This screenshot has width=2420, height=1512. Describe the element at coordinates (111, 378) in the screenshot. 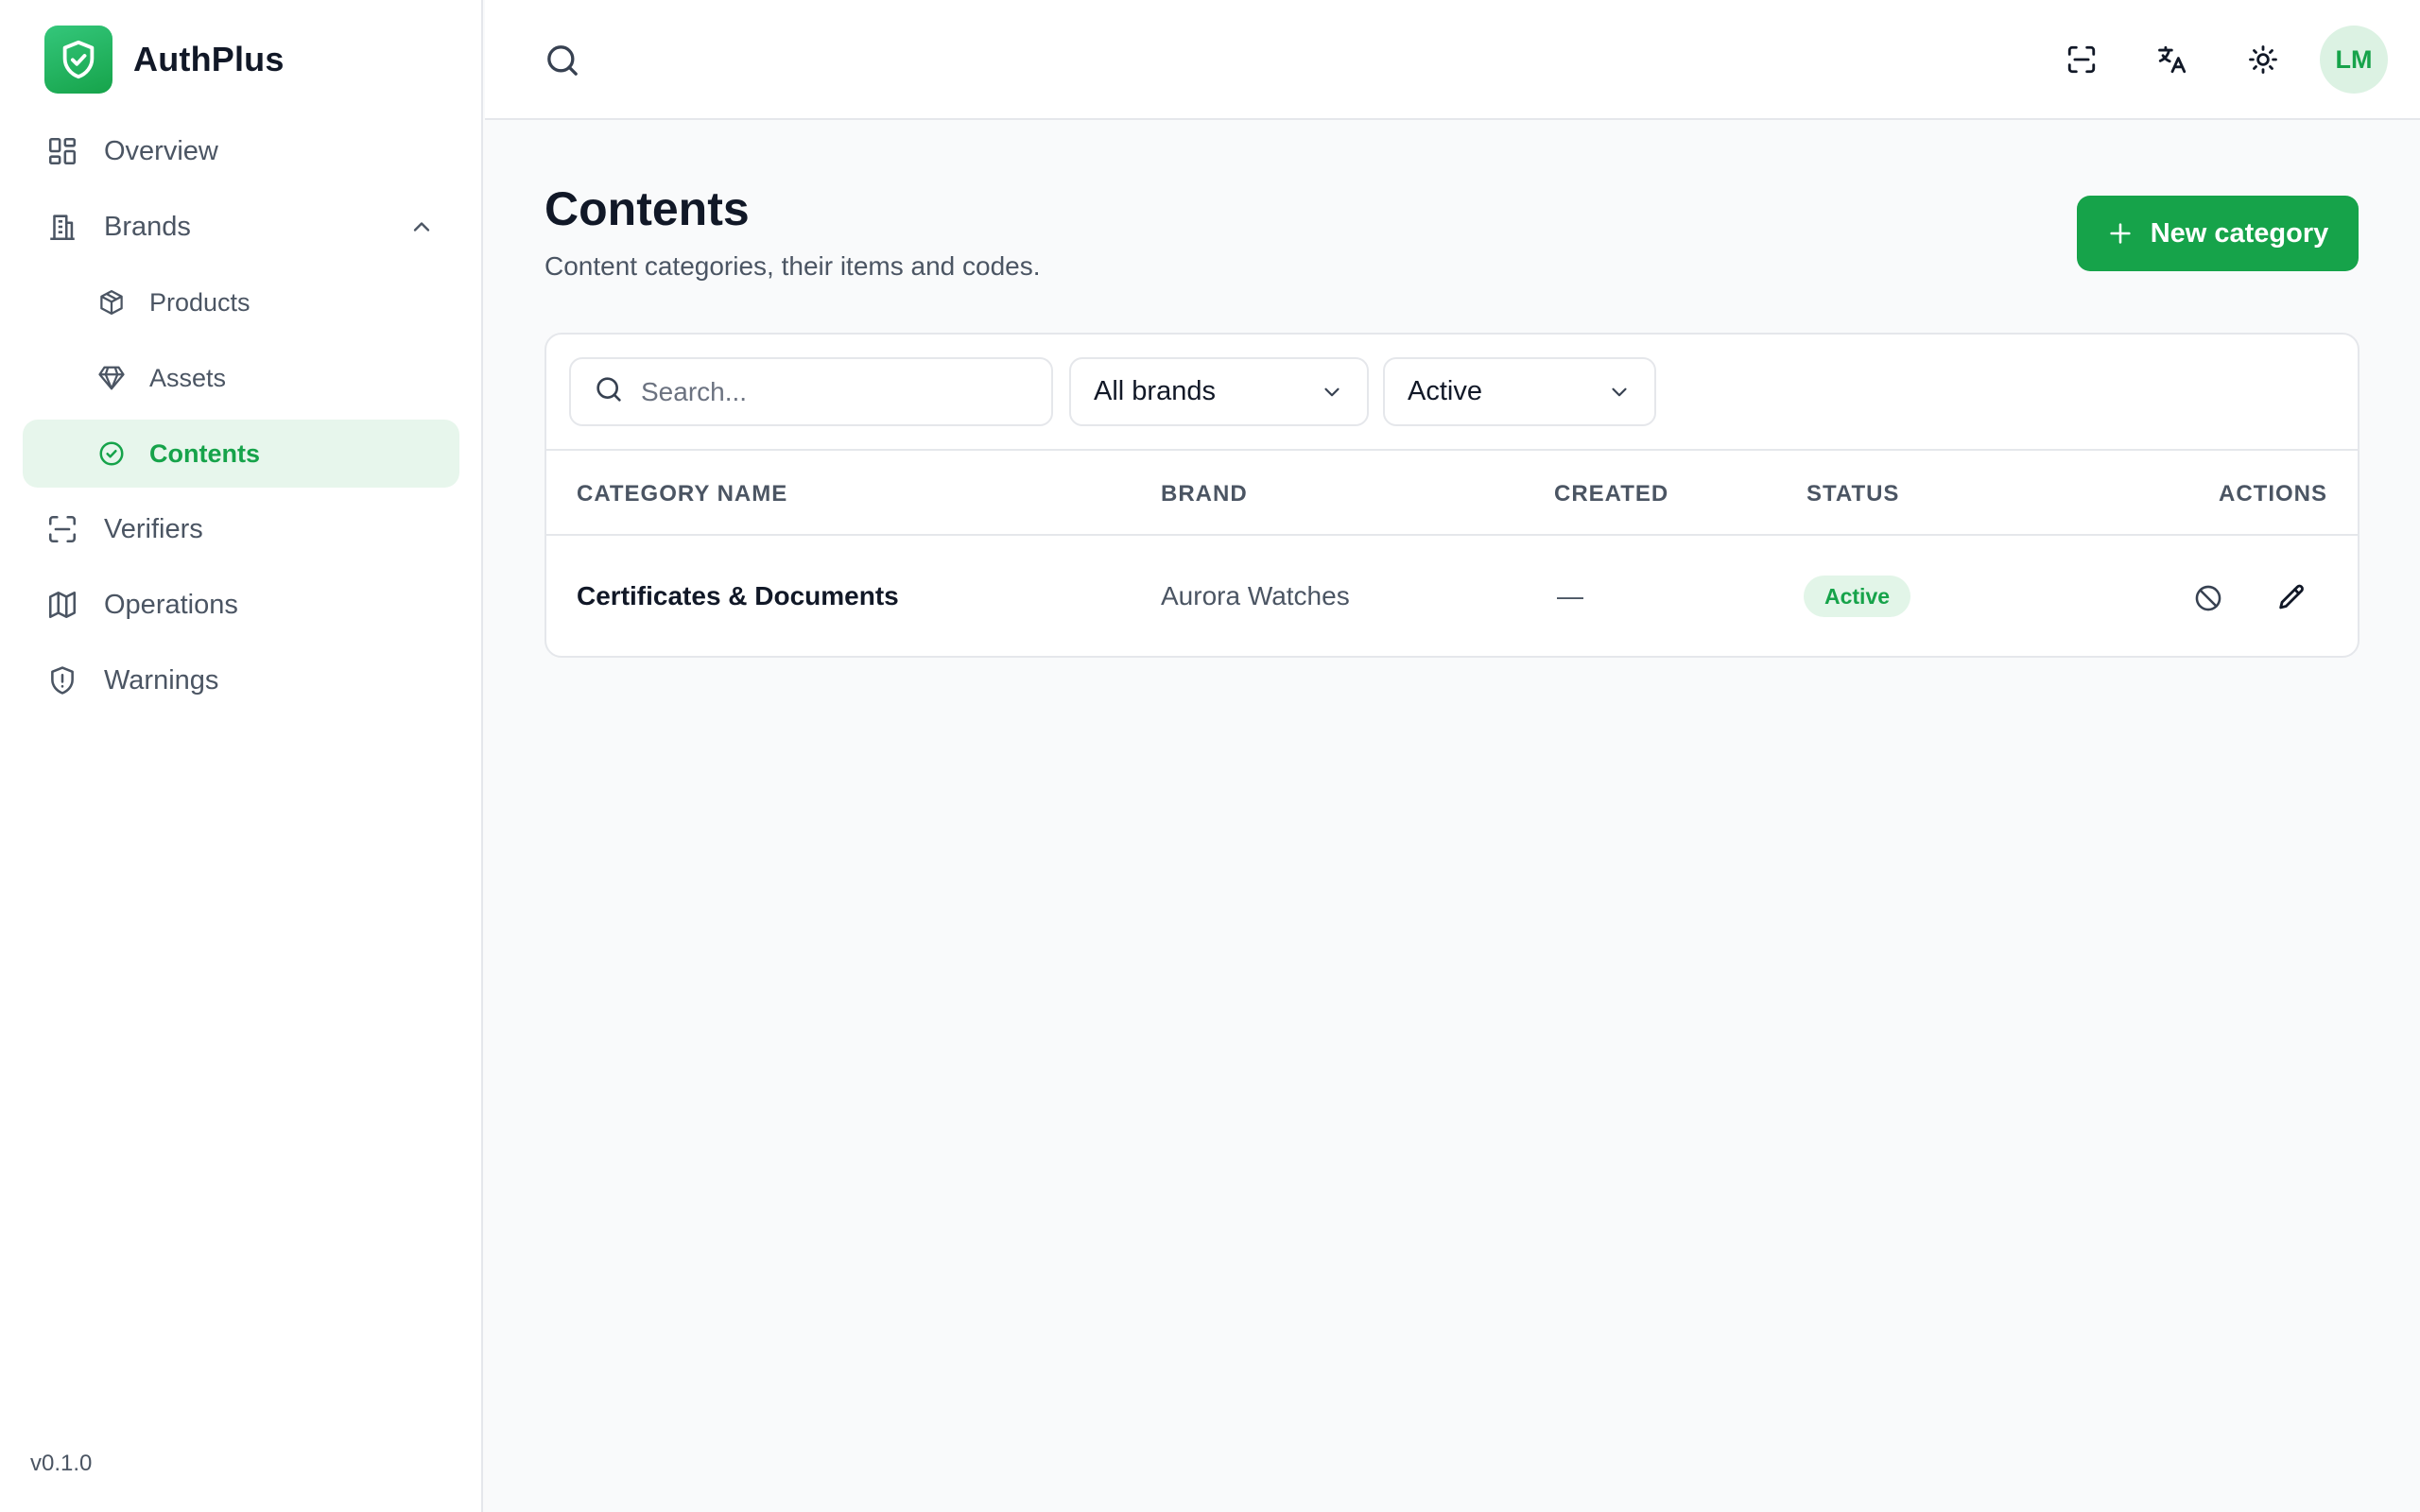

I see `diamond-icon` at that location.